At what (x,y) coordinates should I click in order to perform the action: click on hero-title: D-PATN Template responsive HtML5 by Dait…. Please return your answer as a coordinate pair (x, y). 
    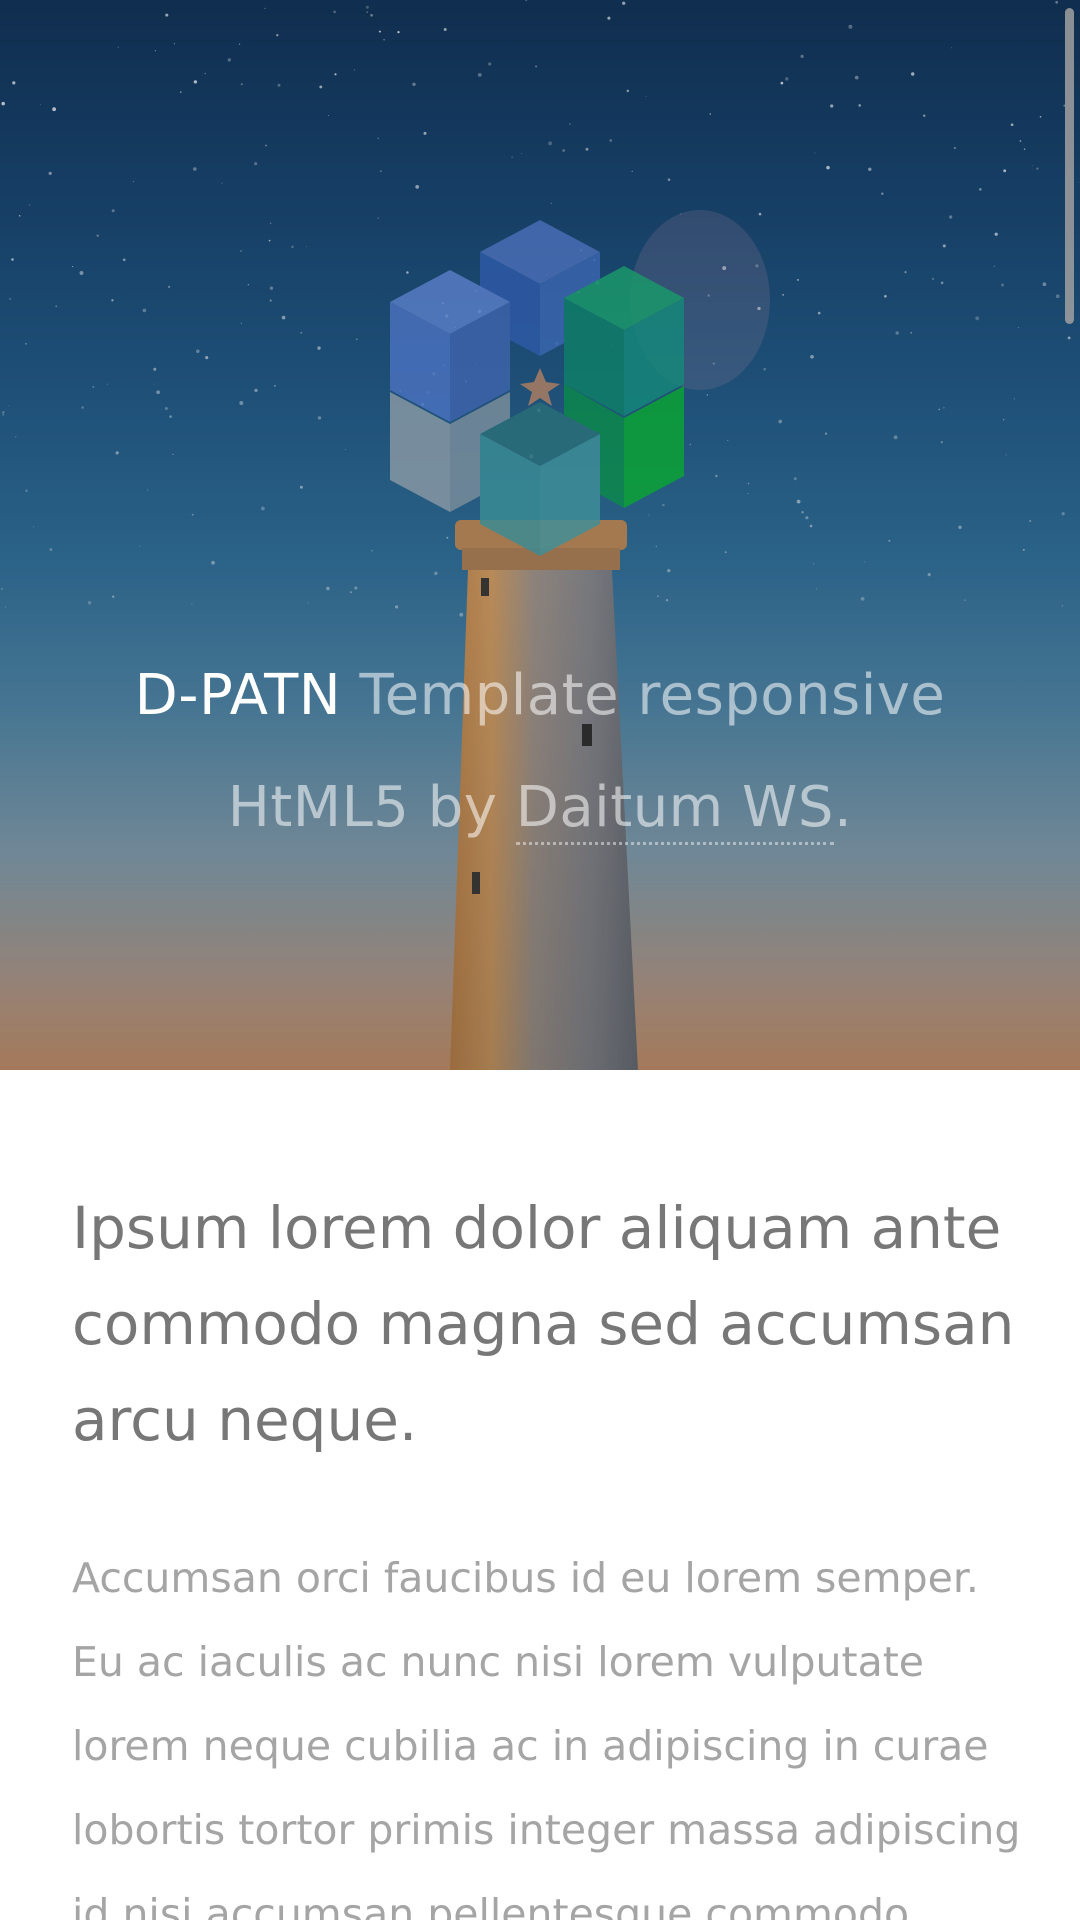
    Looking at the image, I should click on (540, 752).